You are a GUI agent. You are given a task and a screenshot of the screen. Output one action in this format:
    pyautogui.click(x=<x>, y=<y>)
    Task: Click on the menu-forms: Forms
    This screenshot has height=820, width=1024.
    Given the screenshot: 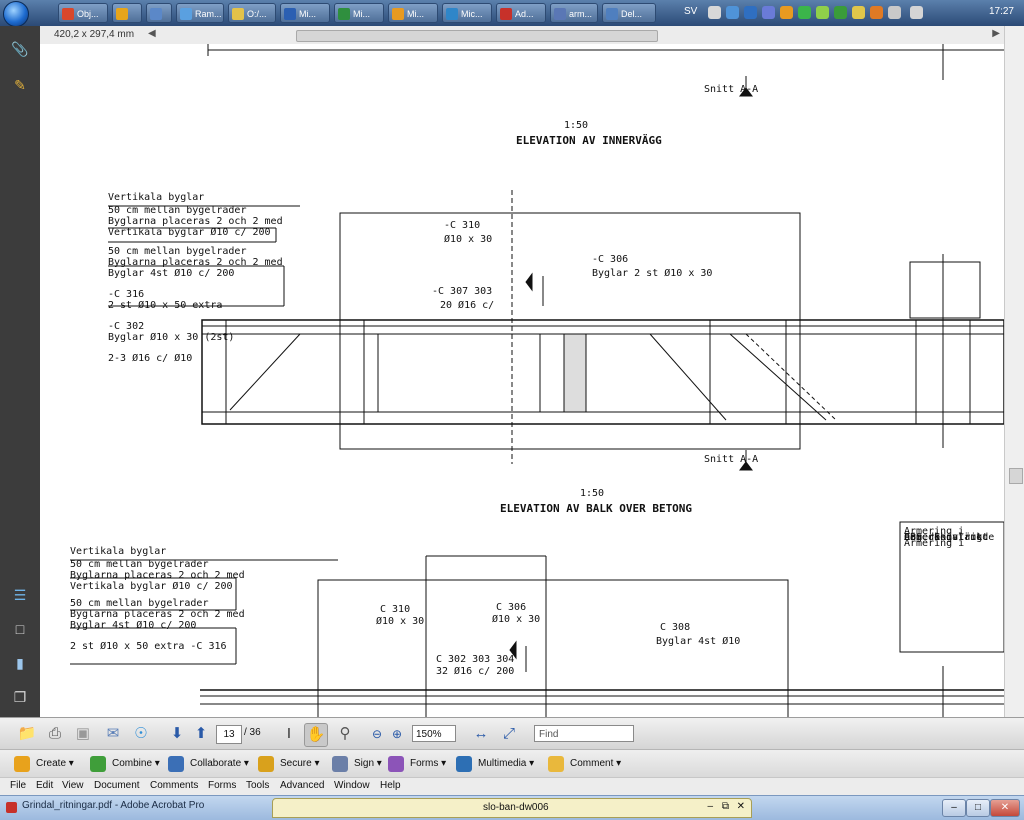 What is the action you would take?
    pyautogui.click(x=222, y=785)
    